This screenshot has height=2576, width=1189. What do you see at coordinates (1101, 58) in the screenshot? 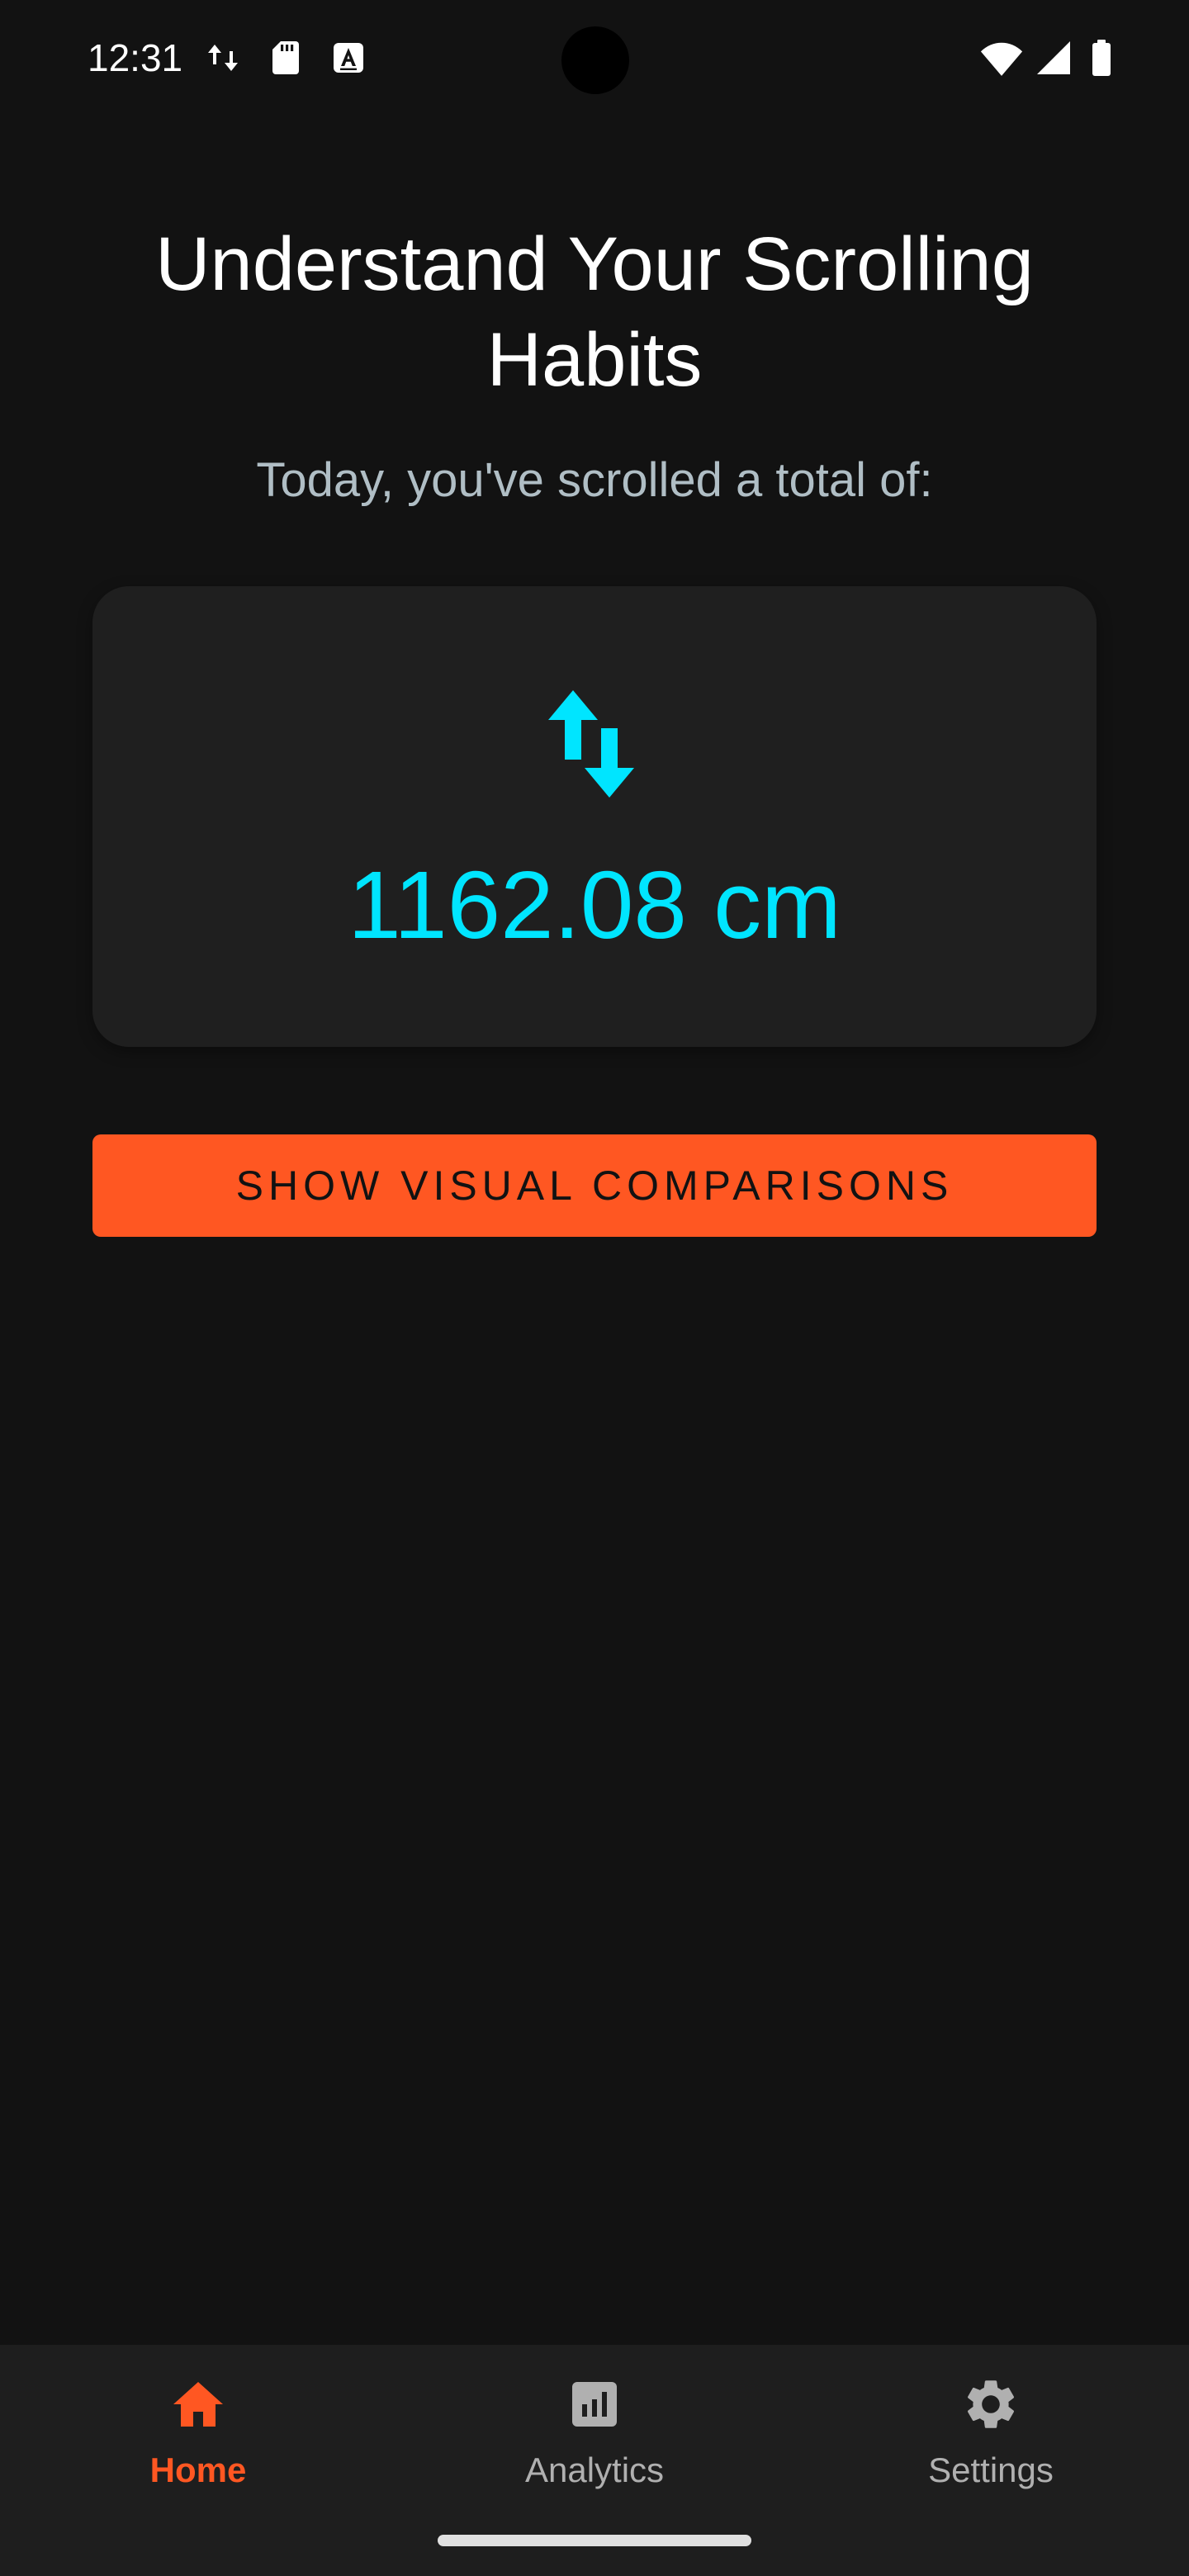
I see `battery-icon` at bounding box center [1101, 58].